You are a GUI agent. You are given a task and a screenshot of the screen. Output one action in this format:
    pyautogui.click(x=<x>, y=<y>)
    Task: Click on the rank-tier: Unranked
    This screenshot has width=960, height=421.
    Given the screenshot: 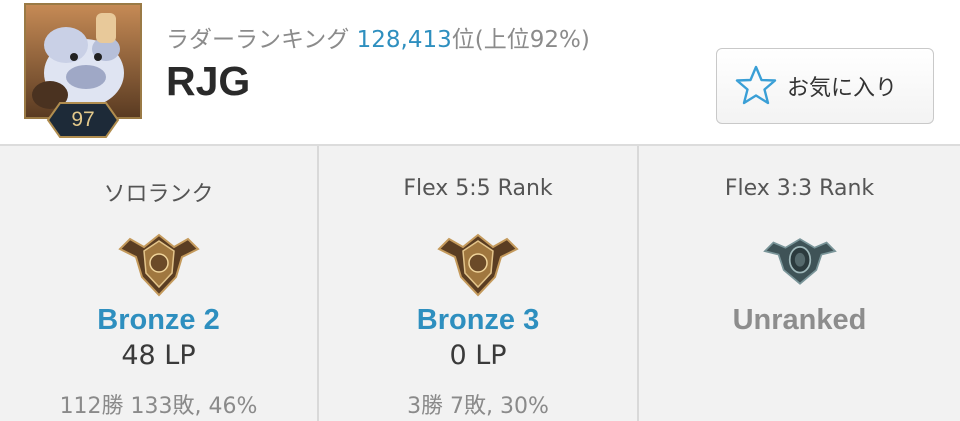 What is the action you would take?
    pyautogui.click(x=799, y=320)
    